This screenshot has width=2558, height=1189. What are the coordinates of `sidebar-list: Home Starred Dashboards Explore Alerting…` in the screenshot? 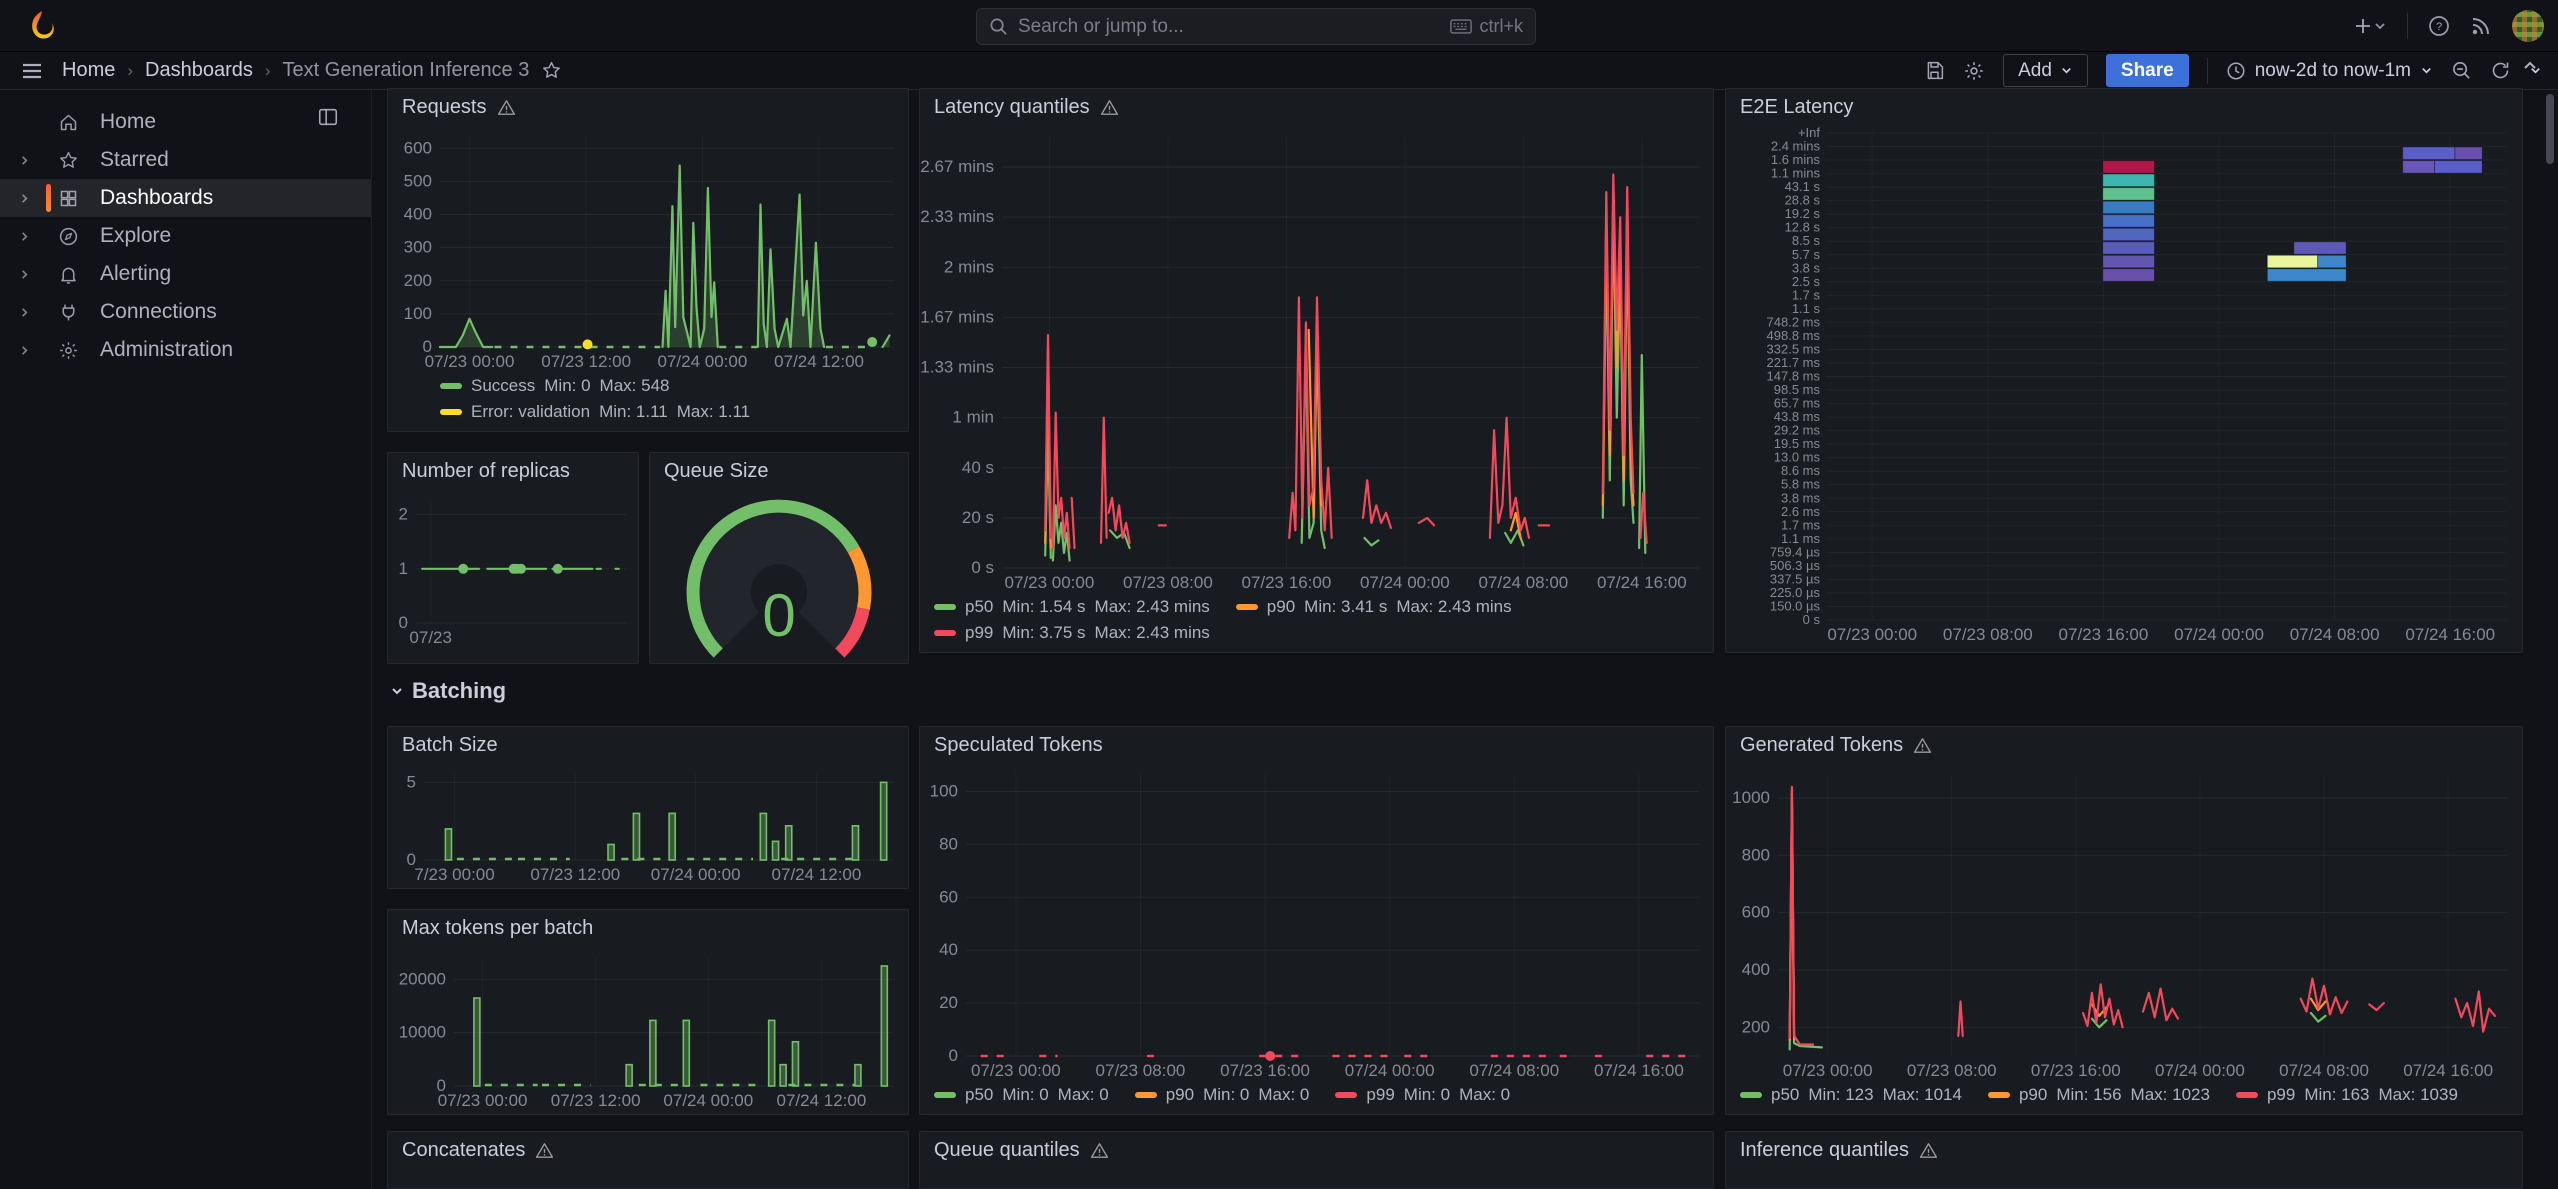 It's located at (185, 236).